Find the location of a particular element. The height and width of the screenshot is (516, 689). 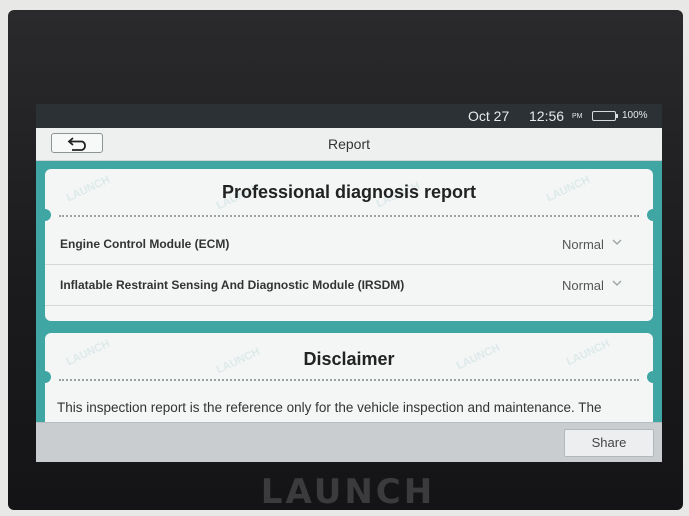

status-time: 12:56 is located at coordinates (547, 116).